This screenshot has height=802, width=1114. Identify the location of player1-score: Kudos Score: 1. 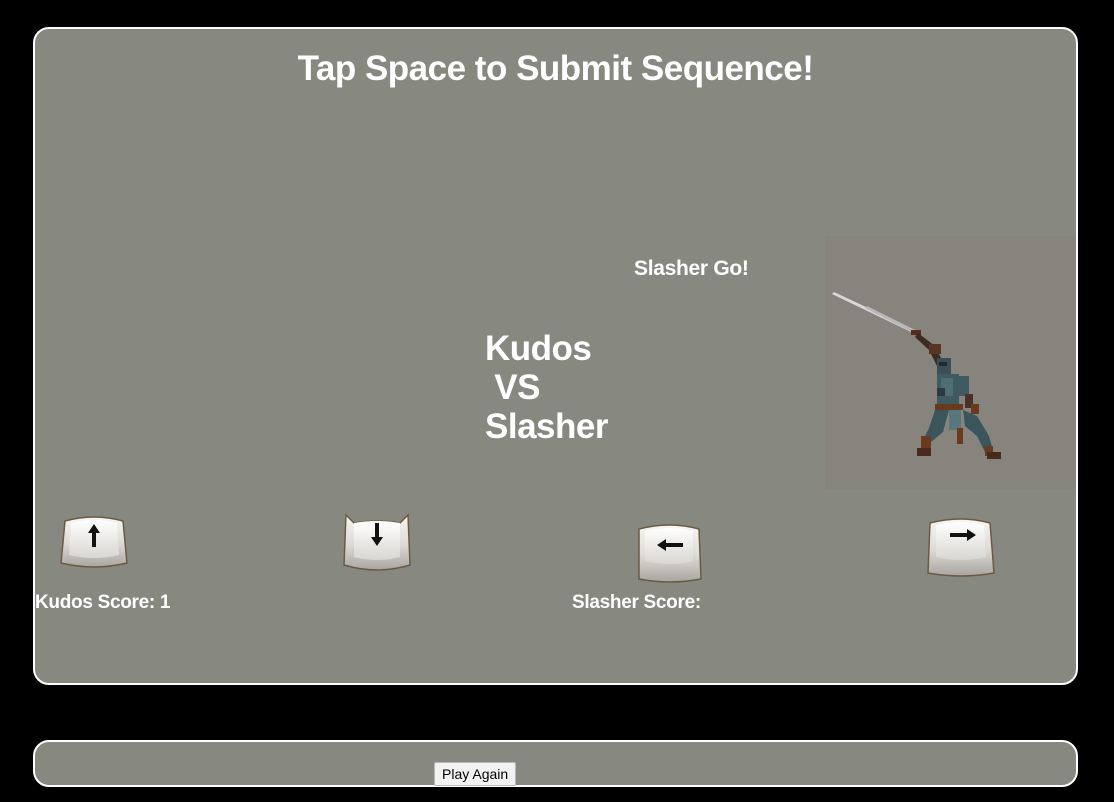
(103, 602).